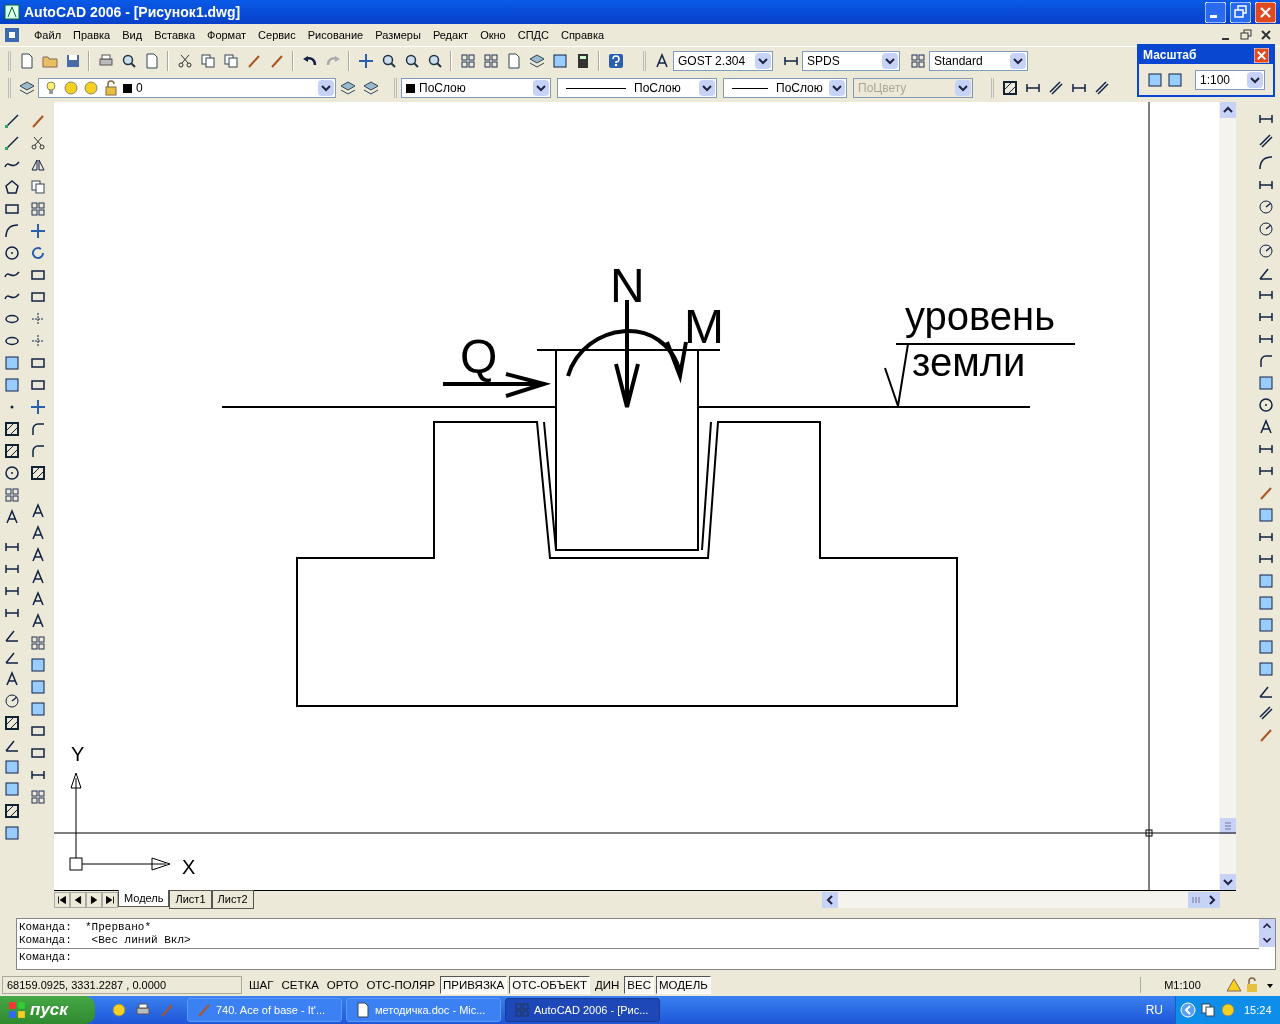  I want to click on nav-prev-icon, so click(78, 899).